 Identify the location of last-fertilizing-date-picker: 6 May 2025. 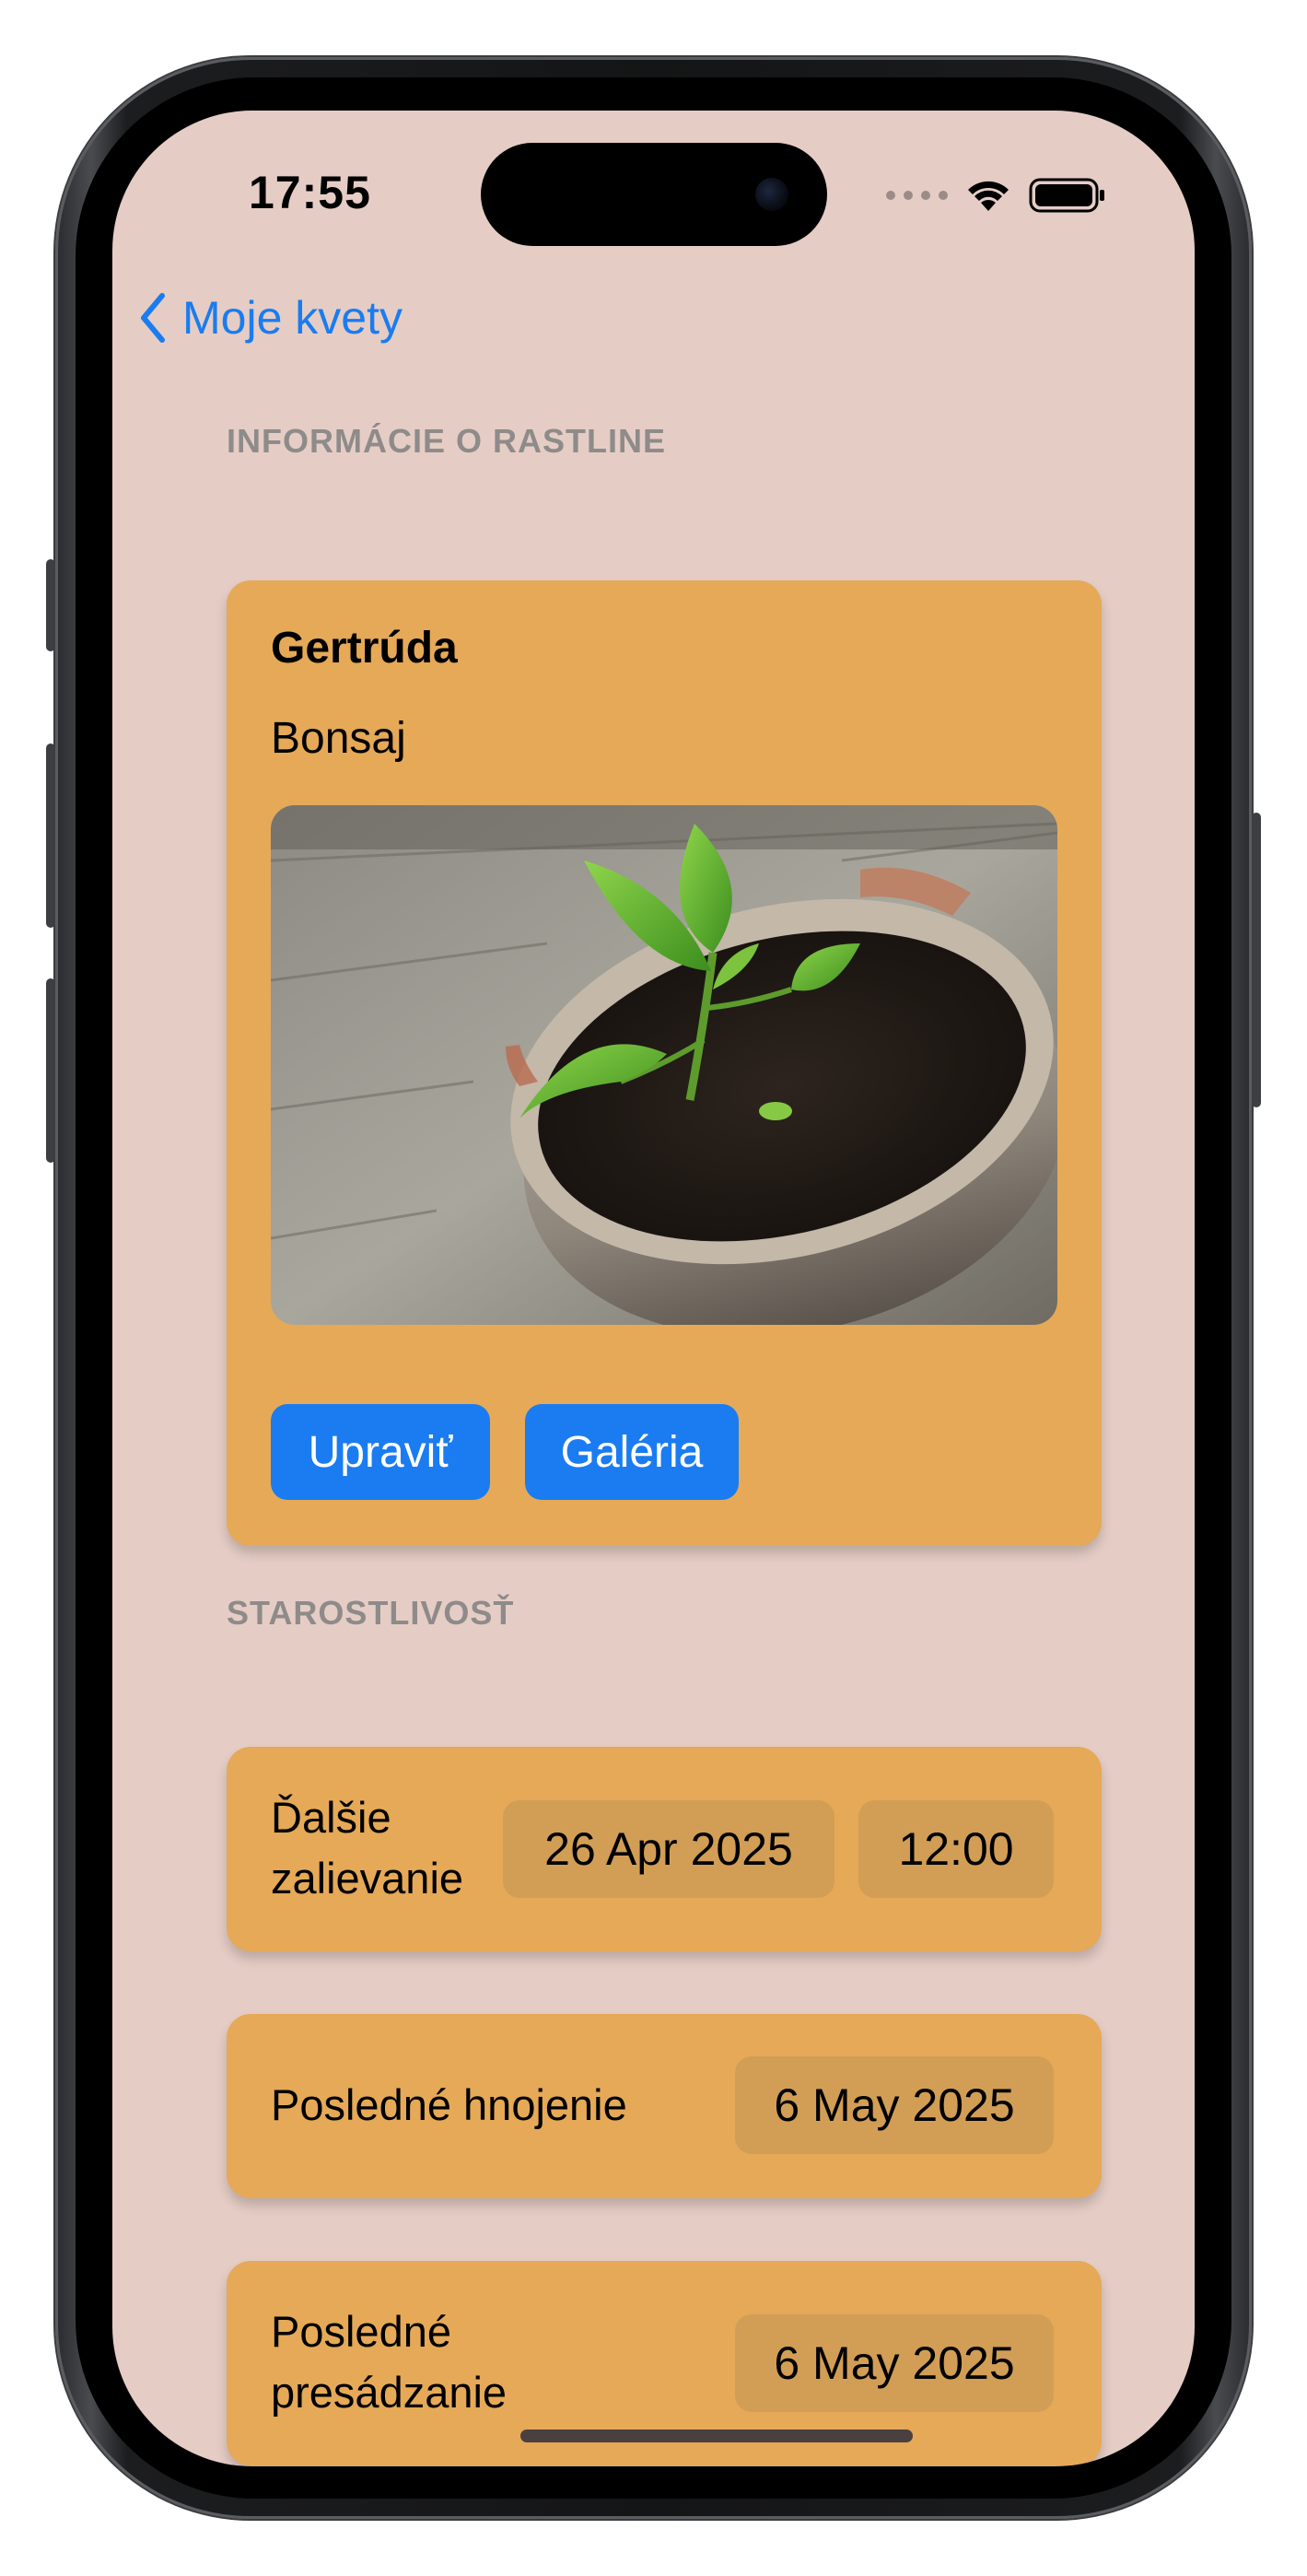
(895, 2105).